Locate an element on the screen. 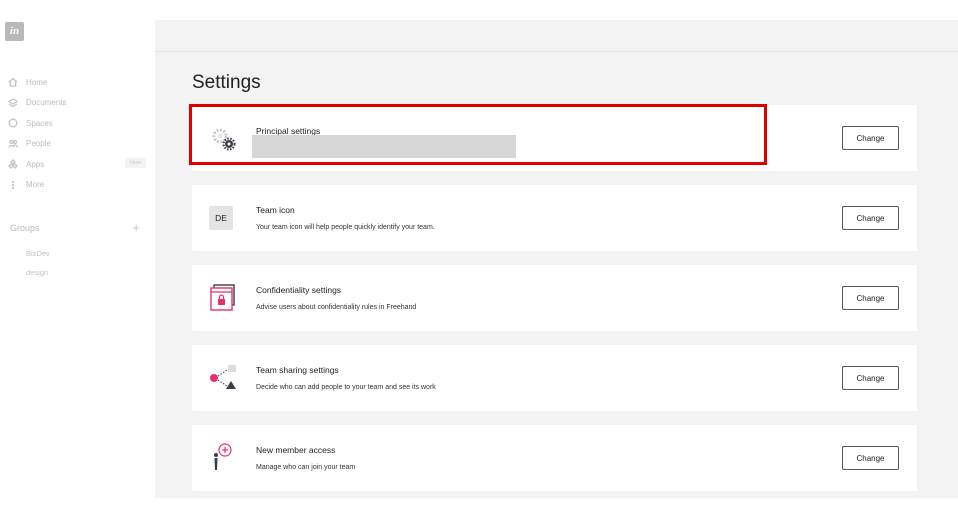 This screenshot has width=958, height=505. card-description: Manage who can join your team is located at coordinates (306, 467).